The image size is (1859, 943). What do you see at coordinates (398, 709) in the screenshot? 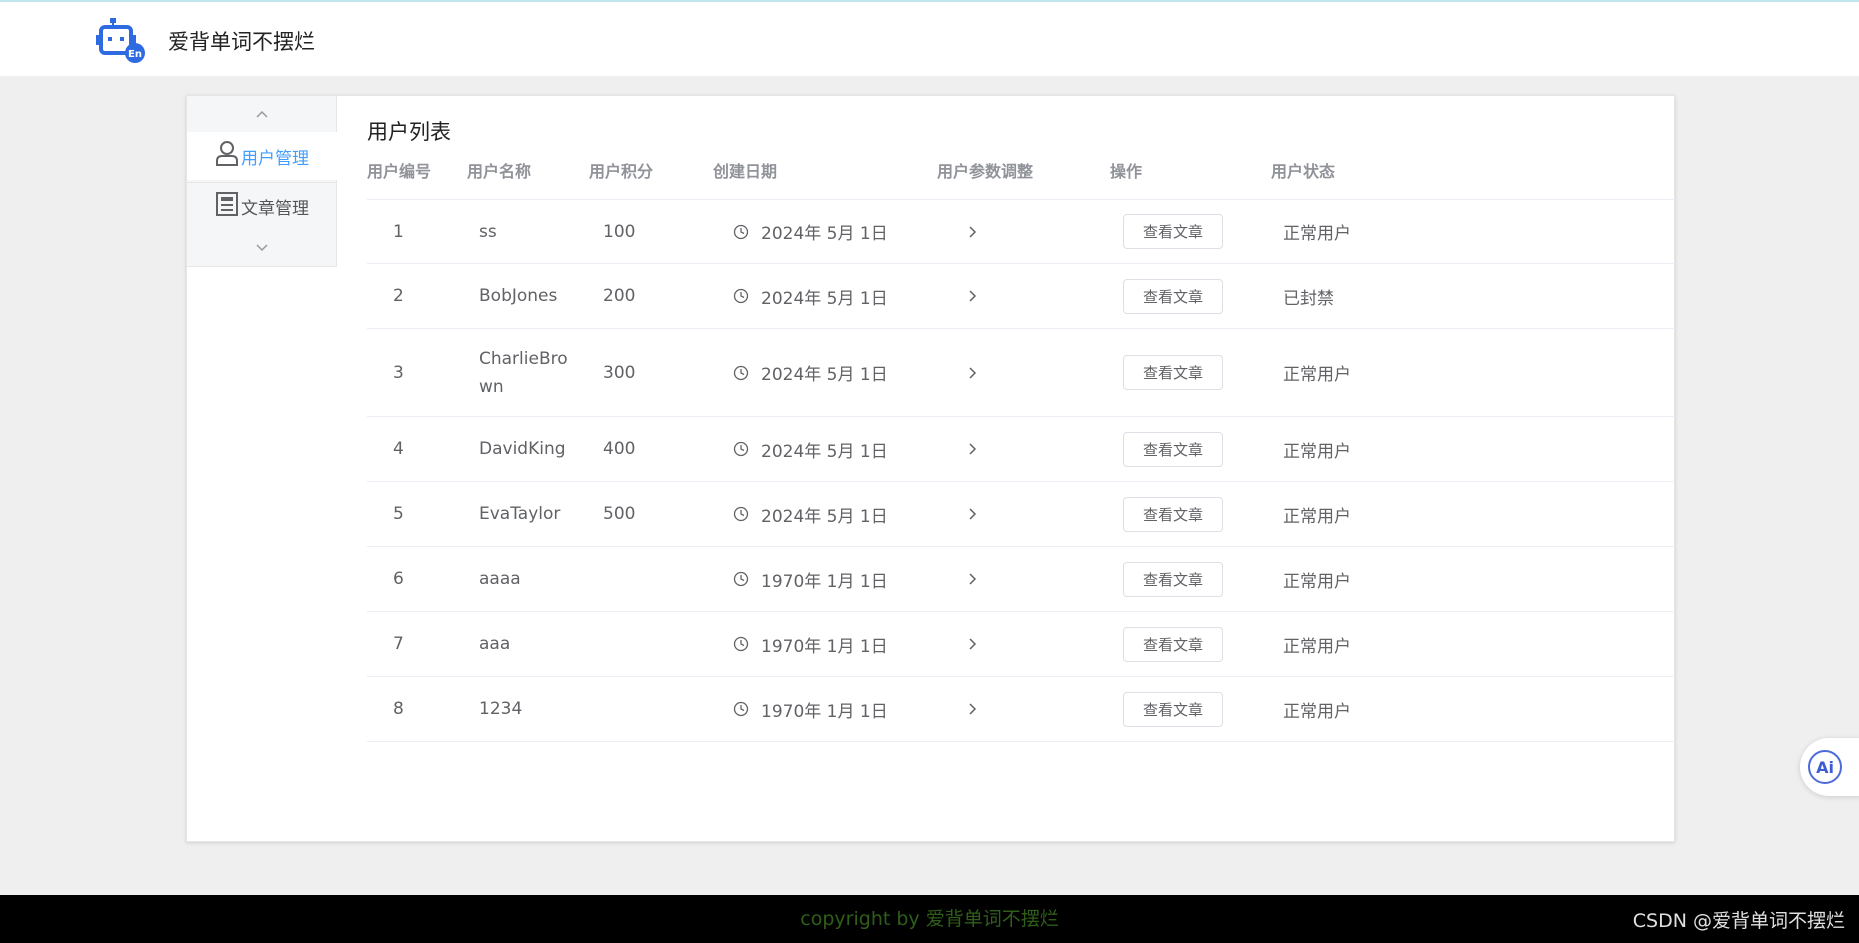
I see `user-id-cell: 8` at bounding box center [398, 709].